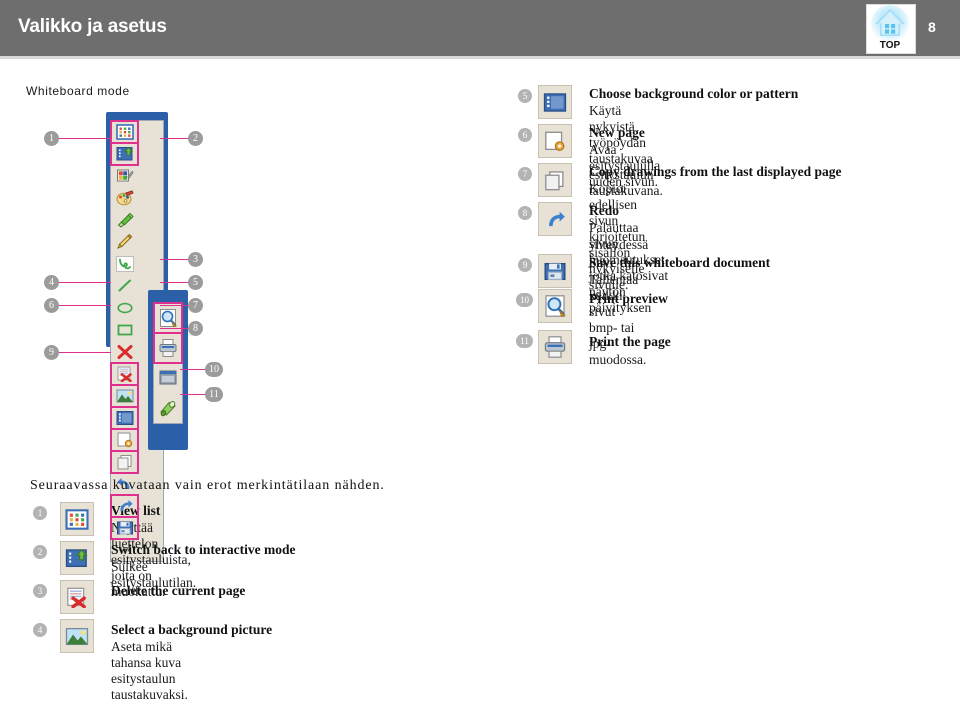 This screenshot has height=703, width=960. I want to click on toolbar-spotlight-icon, so click(168, 408).